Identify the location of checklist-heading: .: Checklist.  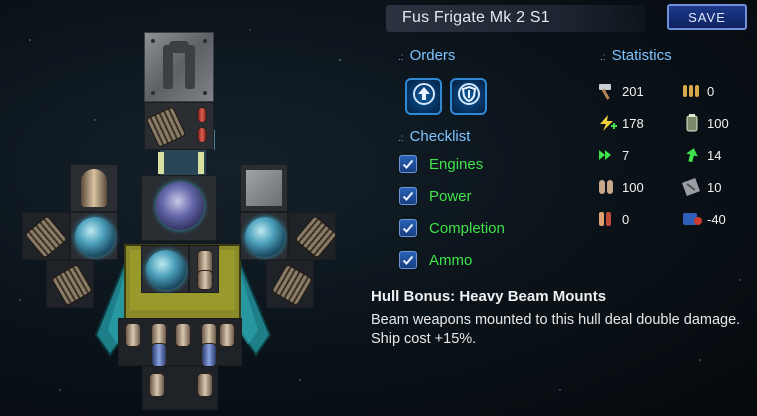
(434, 136).